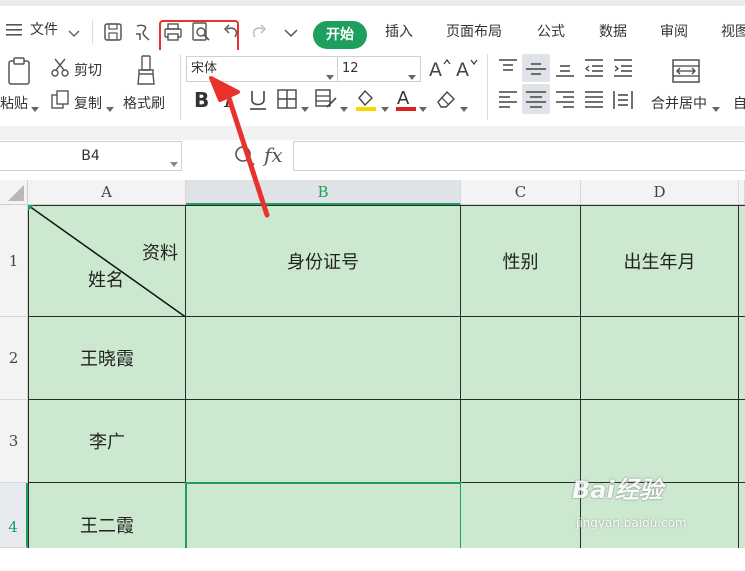 Image resolution: width=745 pixels, height=571 pixels. Describe the element at coordinates (631, 523) in the screenshot. I see `watermark-url: jingyan.baidu.com` at that location.